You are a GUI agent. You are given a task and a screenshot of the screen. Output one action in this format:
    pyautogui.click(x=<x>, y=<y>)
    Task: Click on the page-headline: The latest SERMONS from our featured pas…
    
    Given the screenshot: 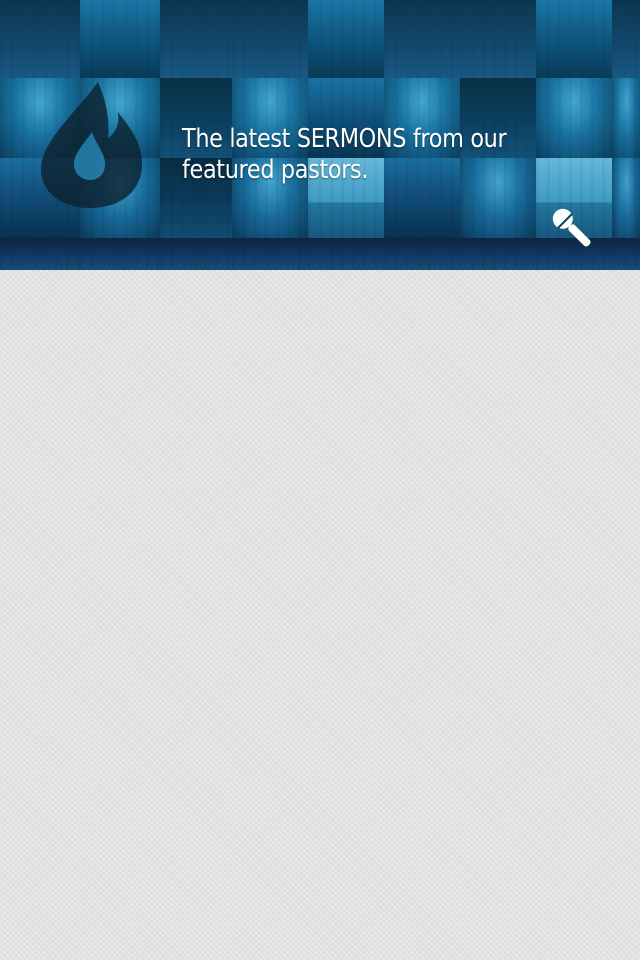 What is the action you would take?
    pyautogui.click(x=344, y=154)
    